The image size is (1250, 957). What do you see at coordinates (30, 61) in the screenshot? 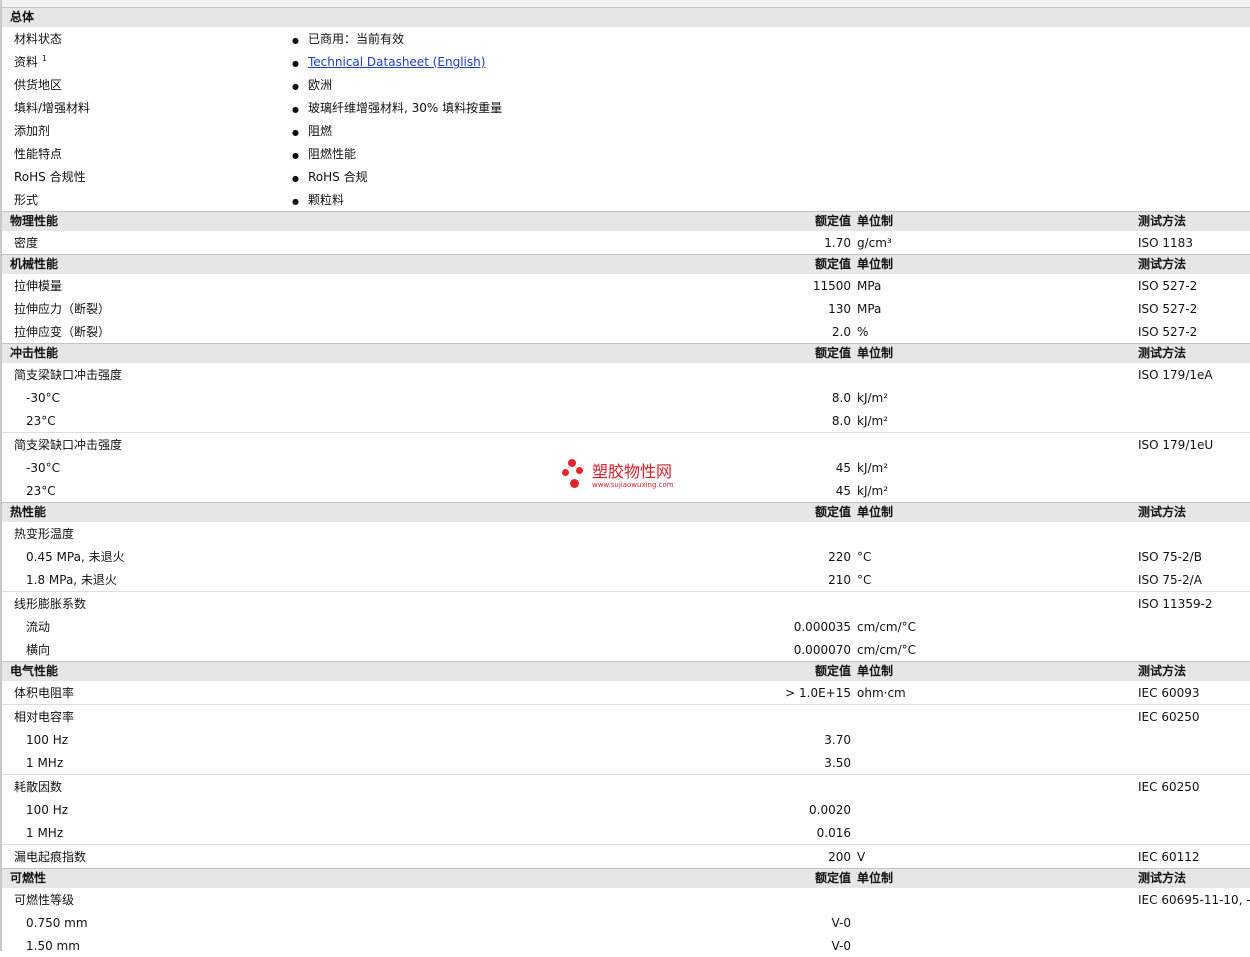
I see `row-label: 资料 1` at bounding box center [30, 61].